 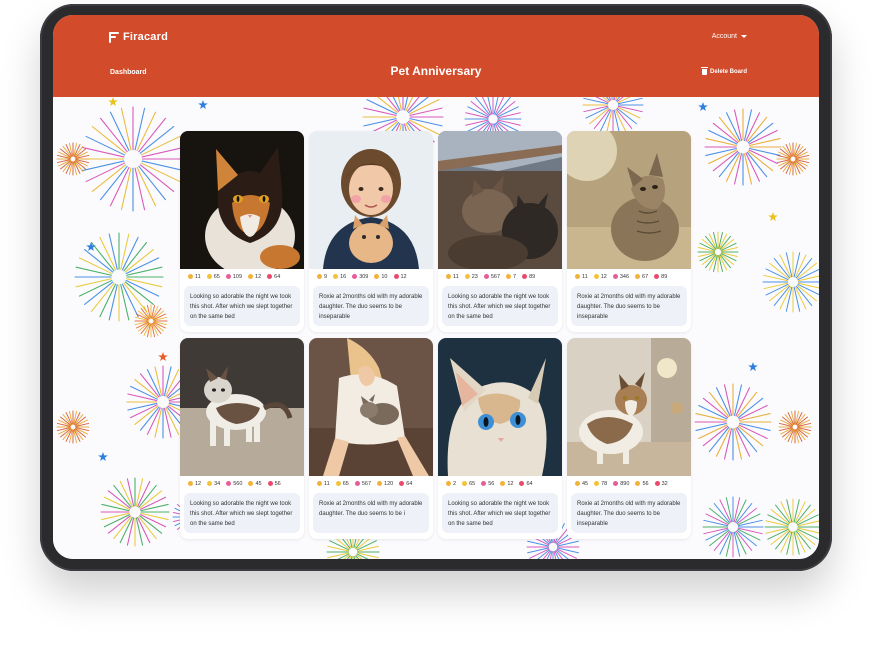 What do you see at coordinates (515, 276) in the screenshot?
I see `reaction-count: 7` at bounding box center [515, 276].